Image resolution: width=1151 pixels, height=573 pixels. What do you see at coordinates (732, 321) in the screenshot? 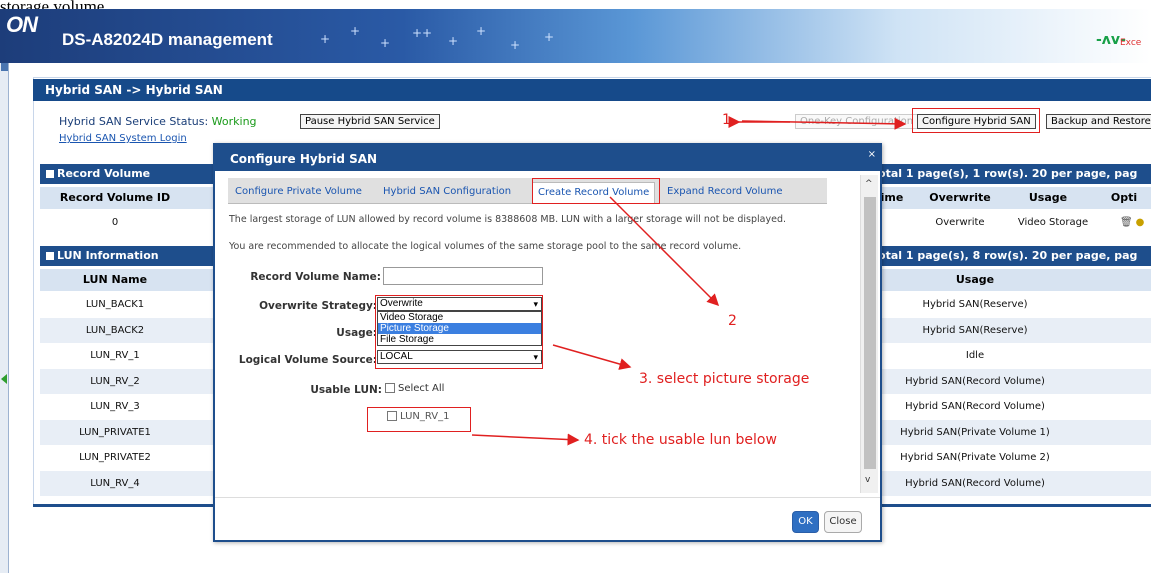
I see `annotation-step2: 2` at bounding box center [732, 321].